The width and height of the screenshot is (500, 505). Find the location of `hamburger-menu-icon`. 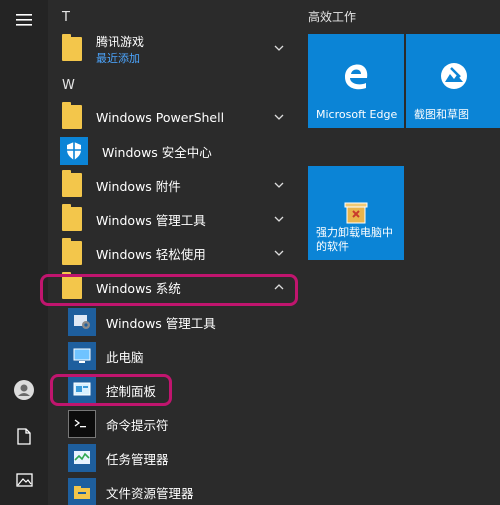

hamburger-menu-icon is located at coordinates (24, 20).